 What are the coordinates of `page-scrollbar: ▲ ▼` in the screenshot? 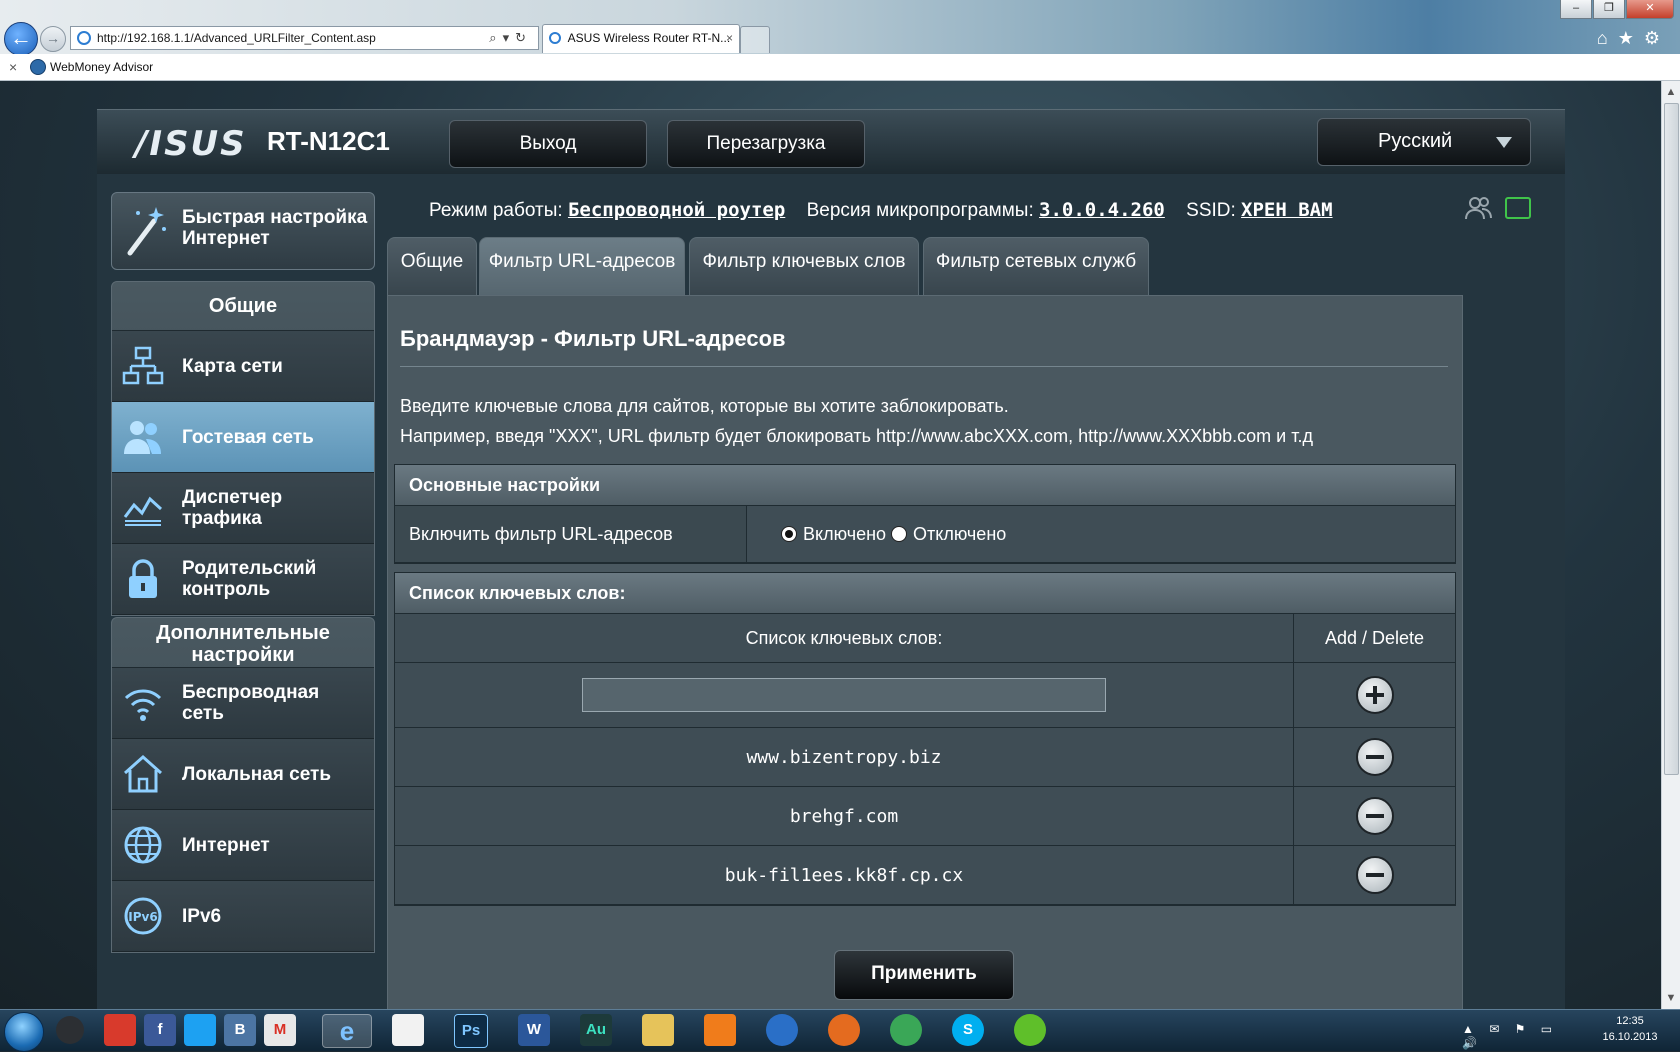 It's located at (1670, 545).